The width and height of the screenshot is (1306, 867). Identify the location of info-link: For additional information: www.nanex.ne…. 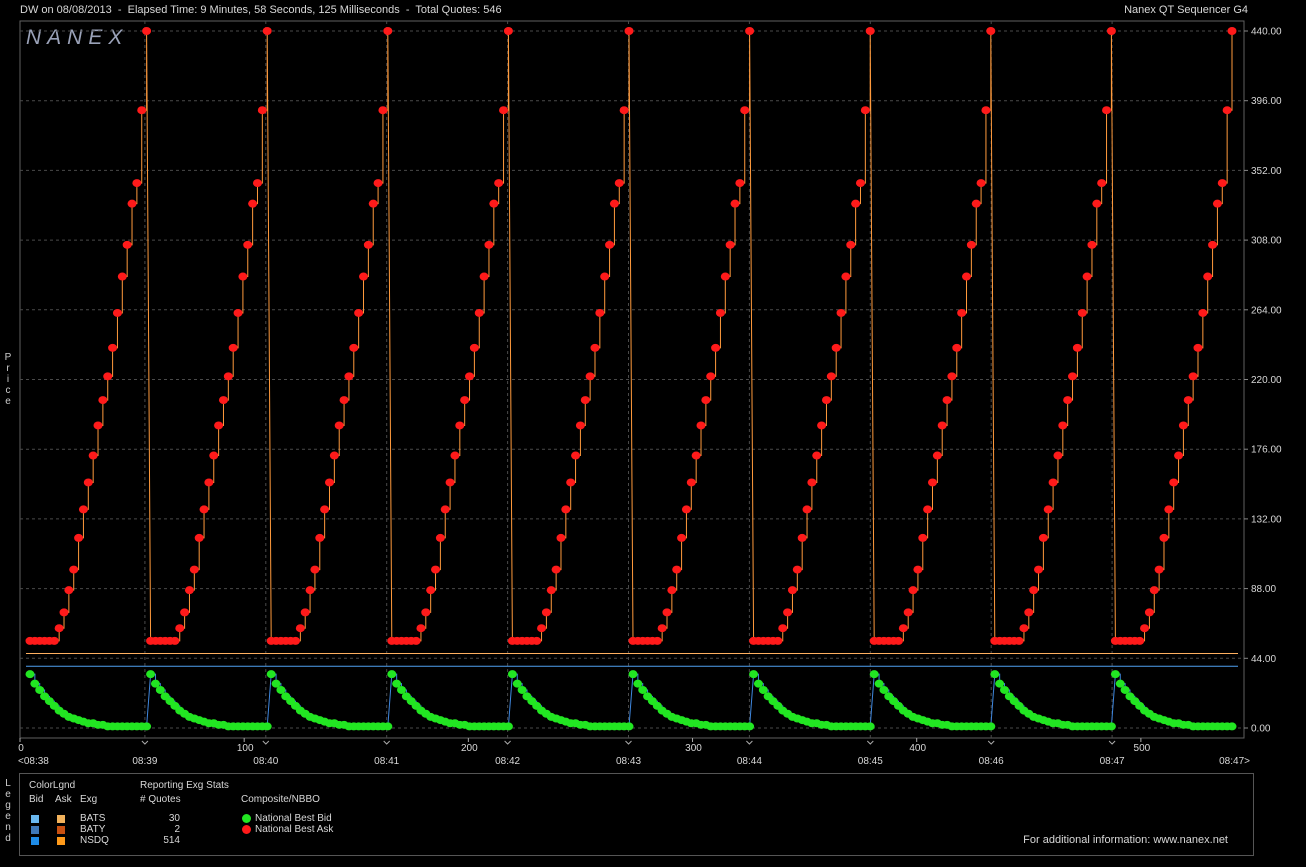
(1125, 840).